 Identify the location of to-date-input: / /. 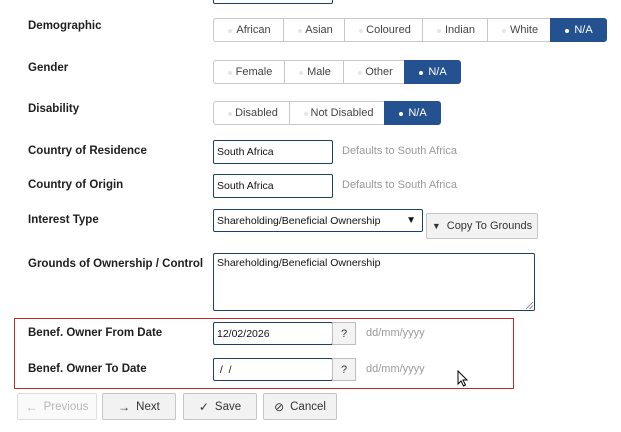
(273, 369).